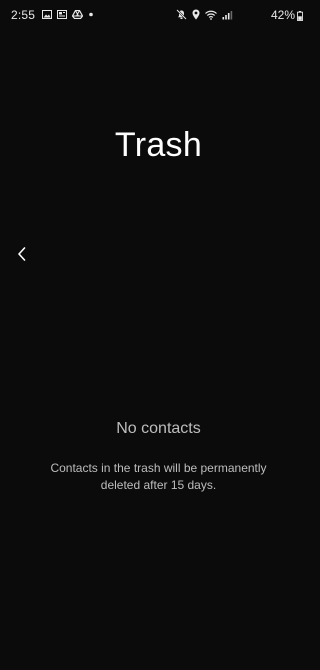 Image resolution: width=320 pixels, height=670 pixels. Describe the element at coordinates (204, 14) in the screenshot. I see `system-icons` at that location.